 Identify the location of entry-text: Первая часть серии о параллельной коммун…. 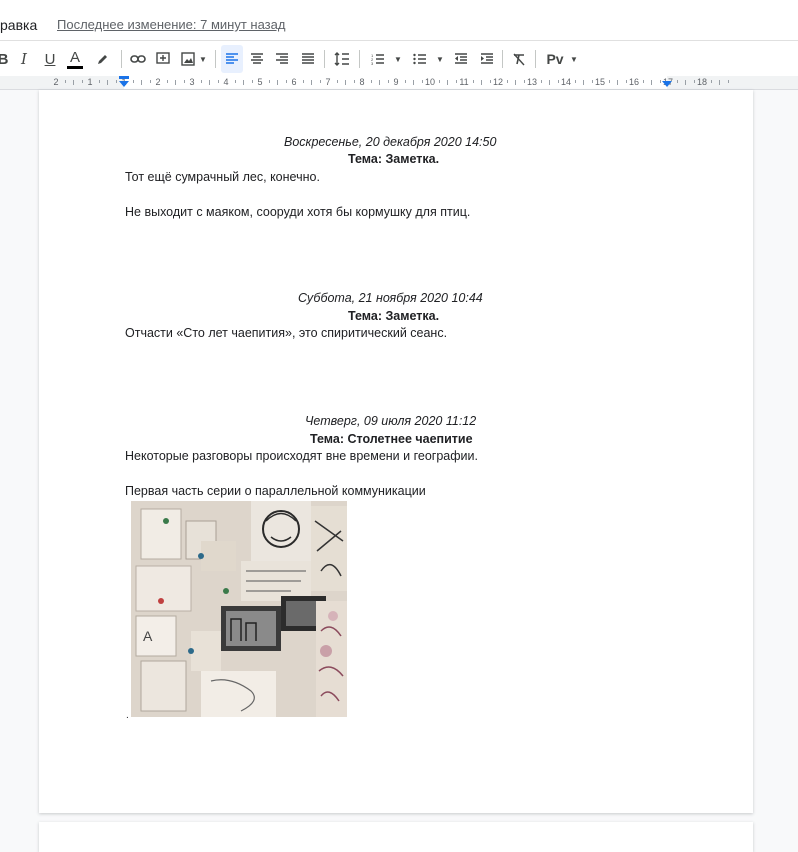
(275, 491).